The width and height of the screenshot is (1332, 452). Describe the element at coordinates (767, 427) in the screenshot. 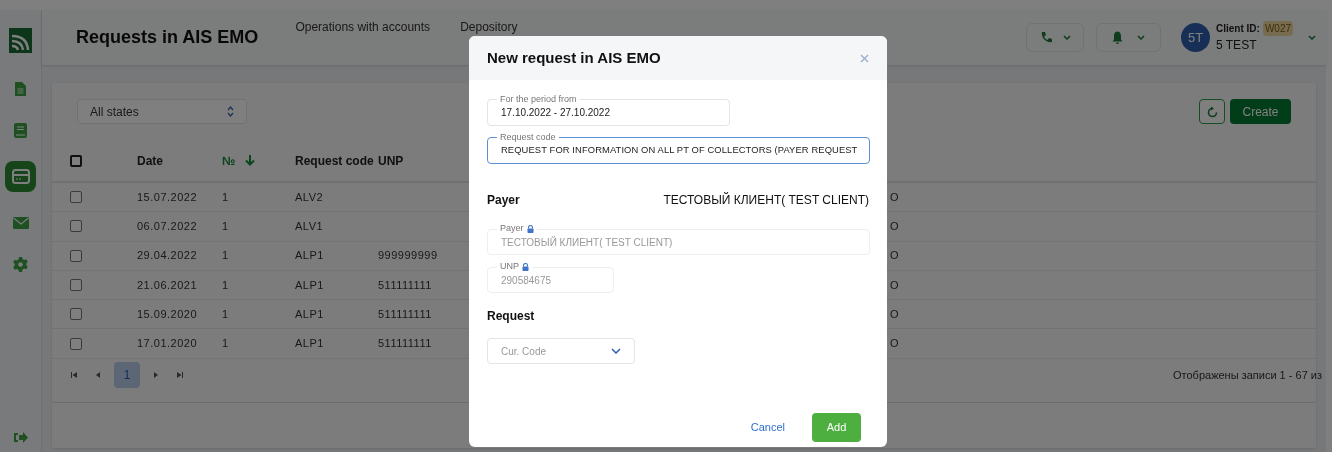

I see `cancel-button: Cancel` at that location.